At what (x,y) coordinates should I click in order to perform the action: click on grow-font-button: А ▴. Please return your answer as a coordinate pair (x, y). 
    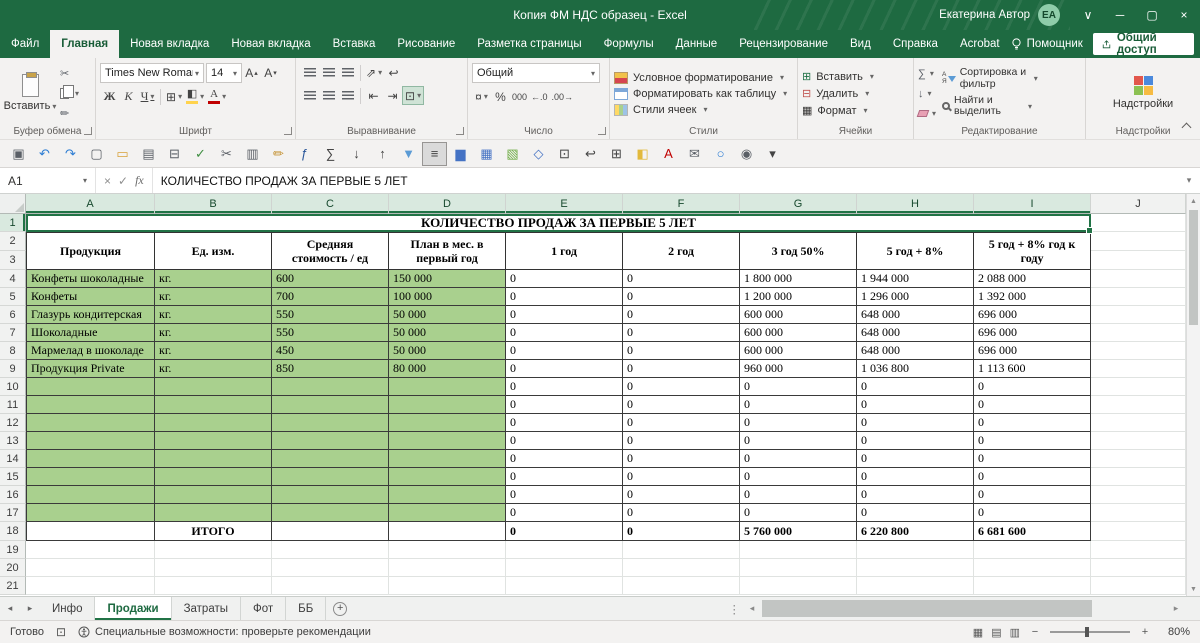
    Looking at the image, I should click on (251, 73).